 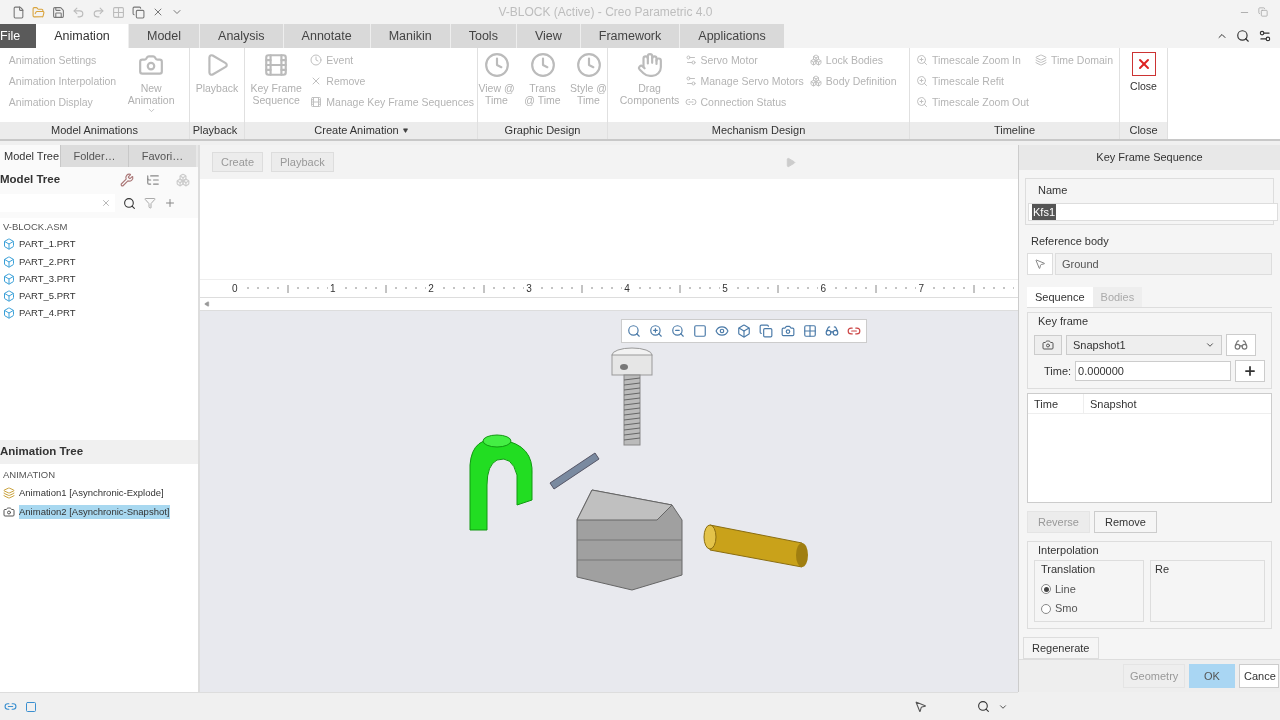 I want to click on panel-tab: Model Tree, so click(x=30, y=156).